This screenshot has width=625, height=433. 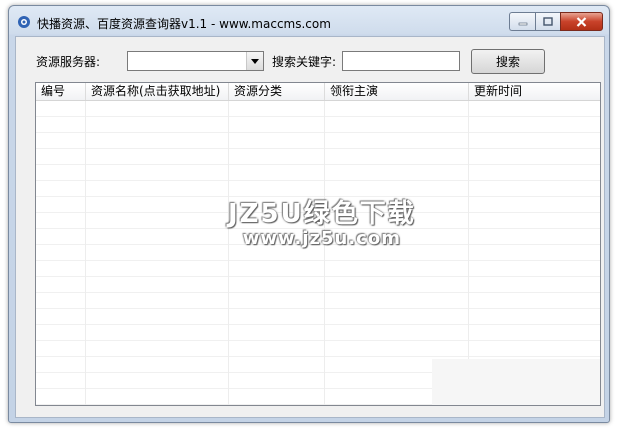 I want to click on title-bar: 快播资源、百度资源查询器v1.1 - www.maccms.com, so click(x=309, y=21).